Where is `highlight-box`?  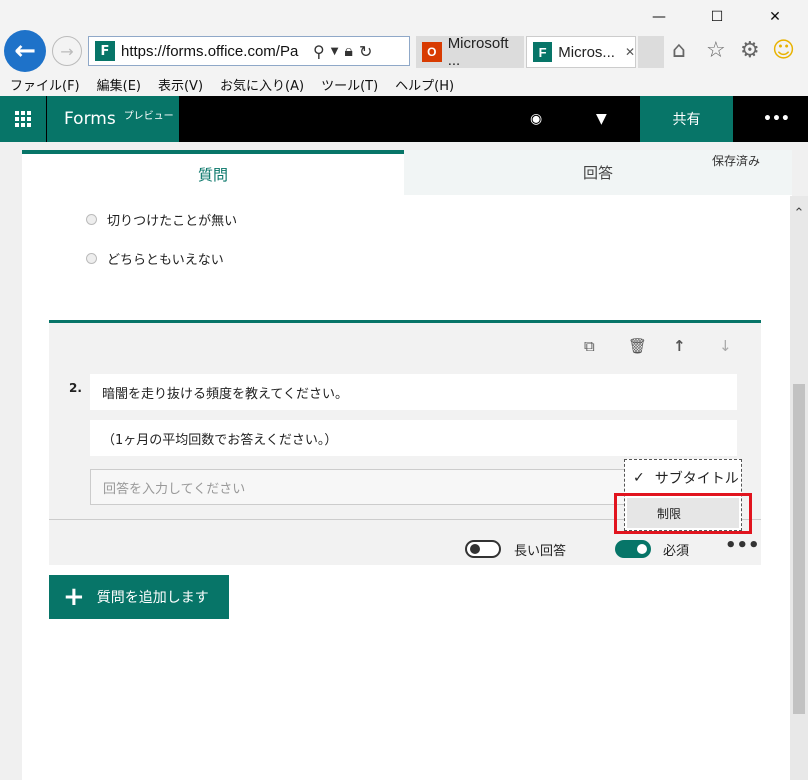 highlight-box is located at coordinates (683, 513).